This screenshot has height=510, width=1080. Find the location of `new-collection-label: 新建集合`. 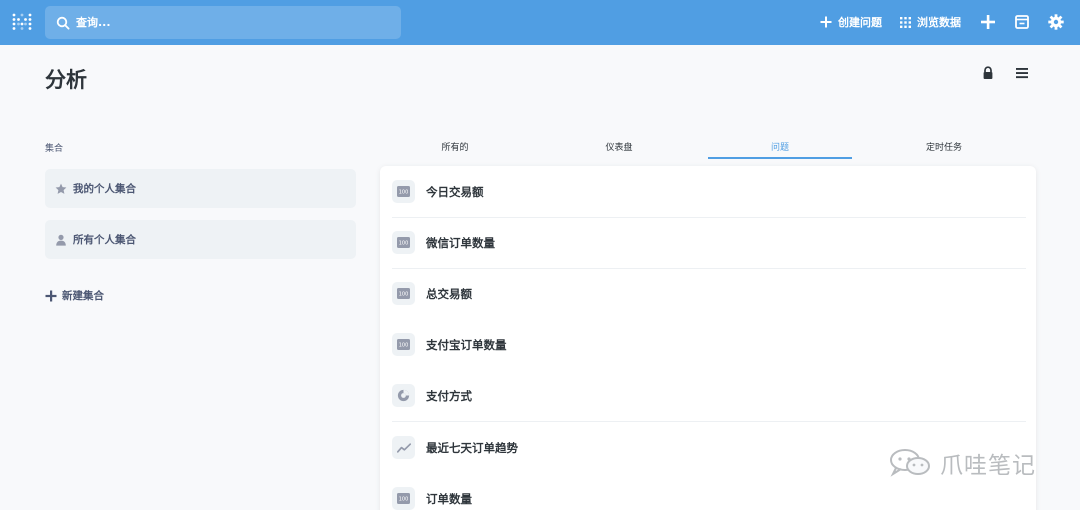

new-collection-label: 新建集合 is located at coordinates (83, 296).